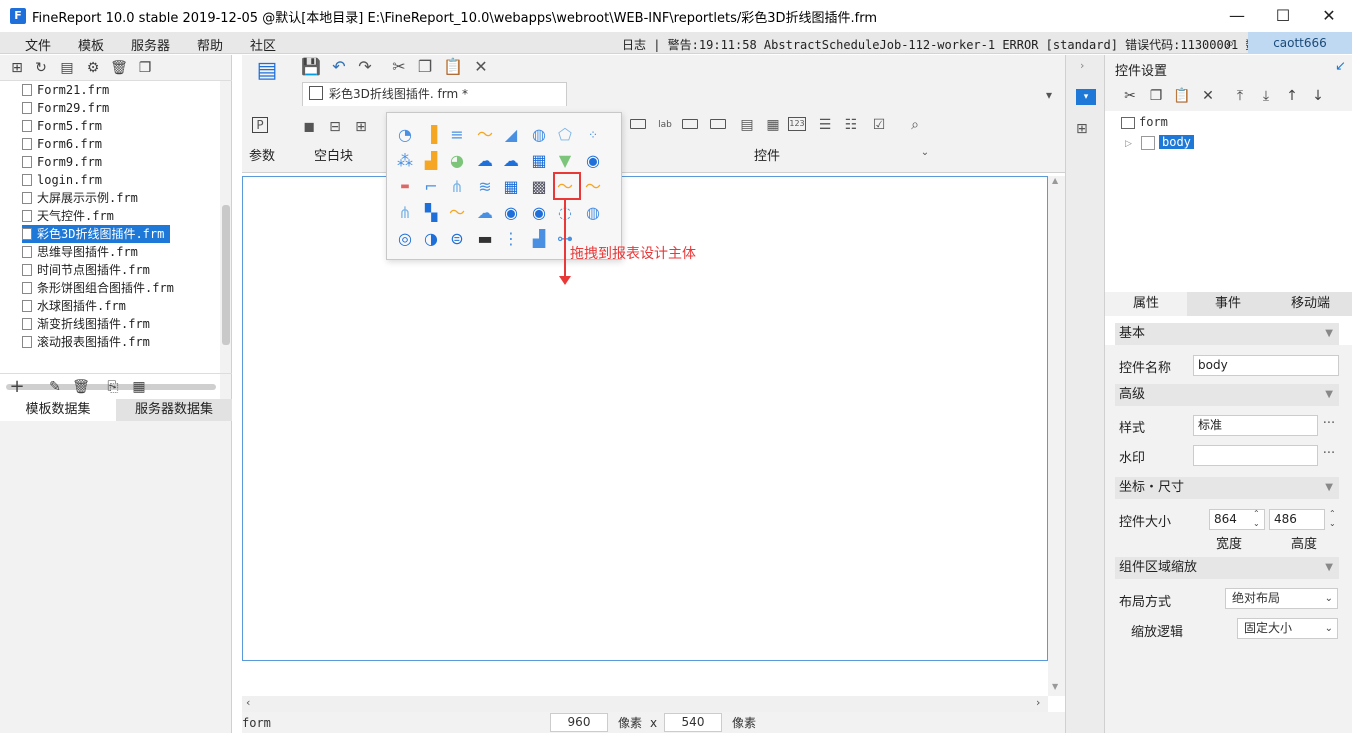 The height and width of the screenshot is (733, 1352). I want to click on canvas-width-input: 960, so click(579, 722).